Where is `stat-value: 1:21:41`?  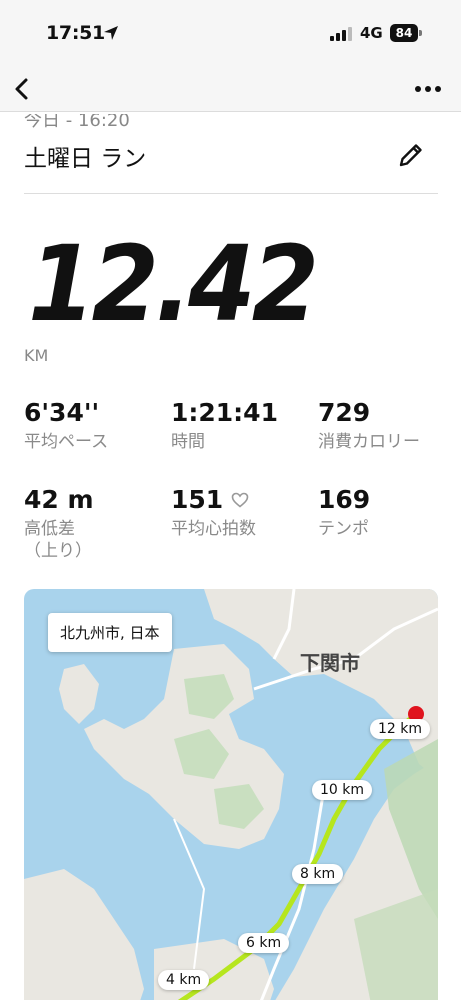 stat-value: 1:21:41 is located at coordinates (224, 412).